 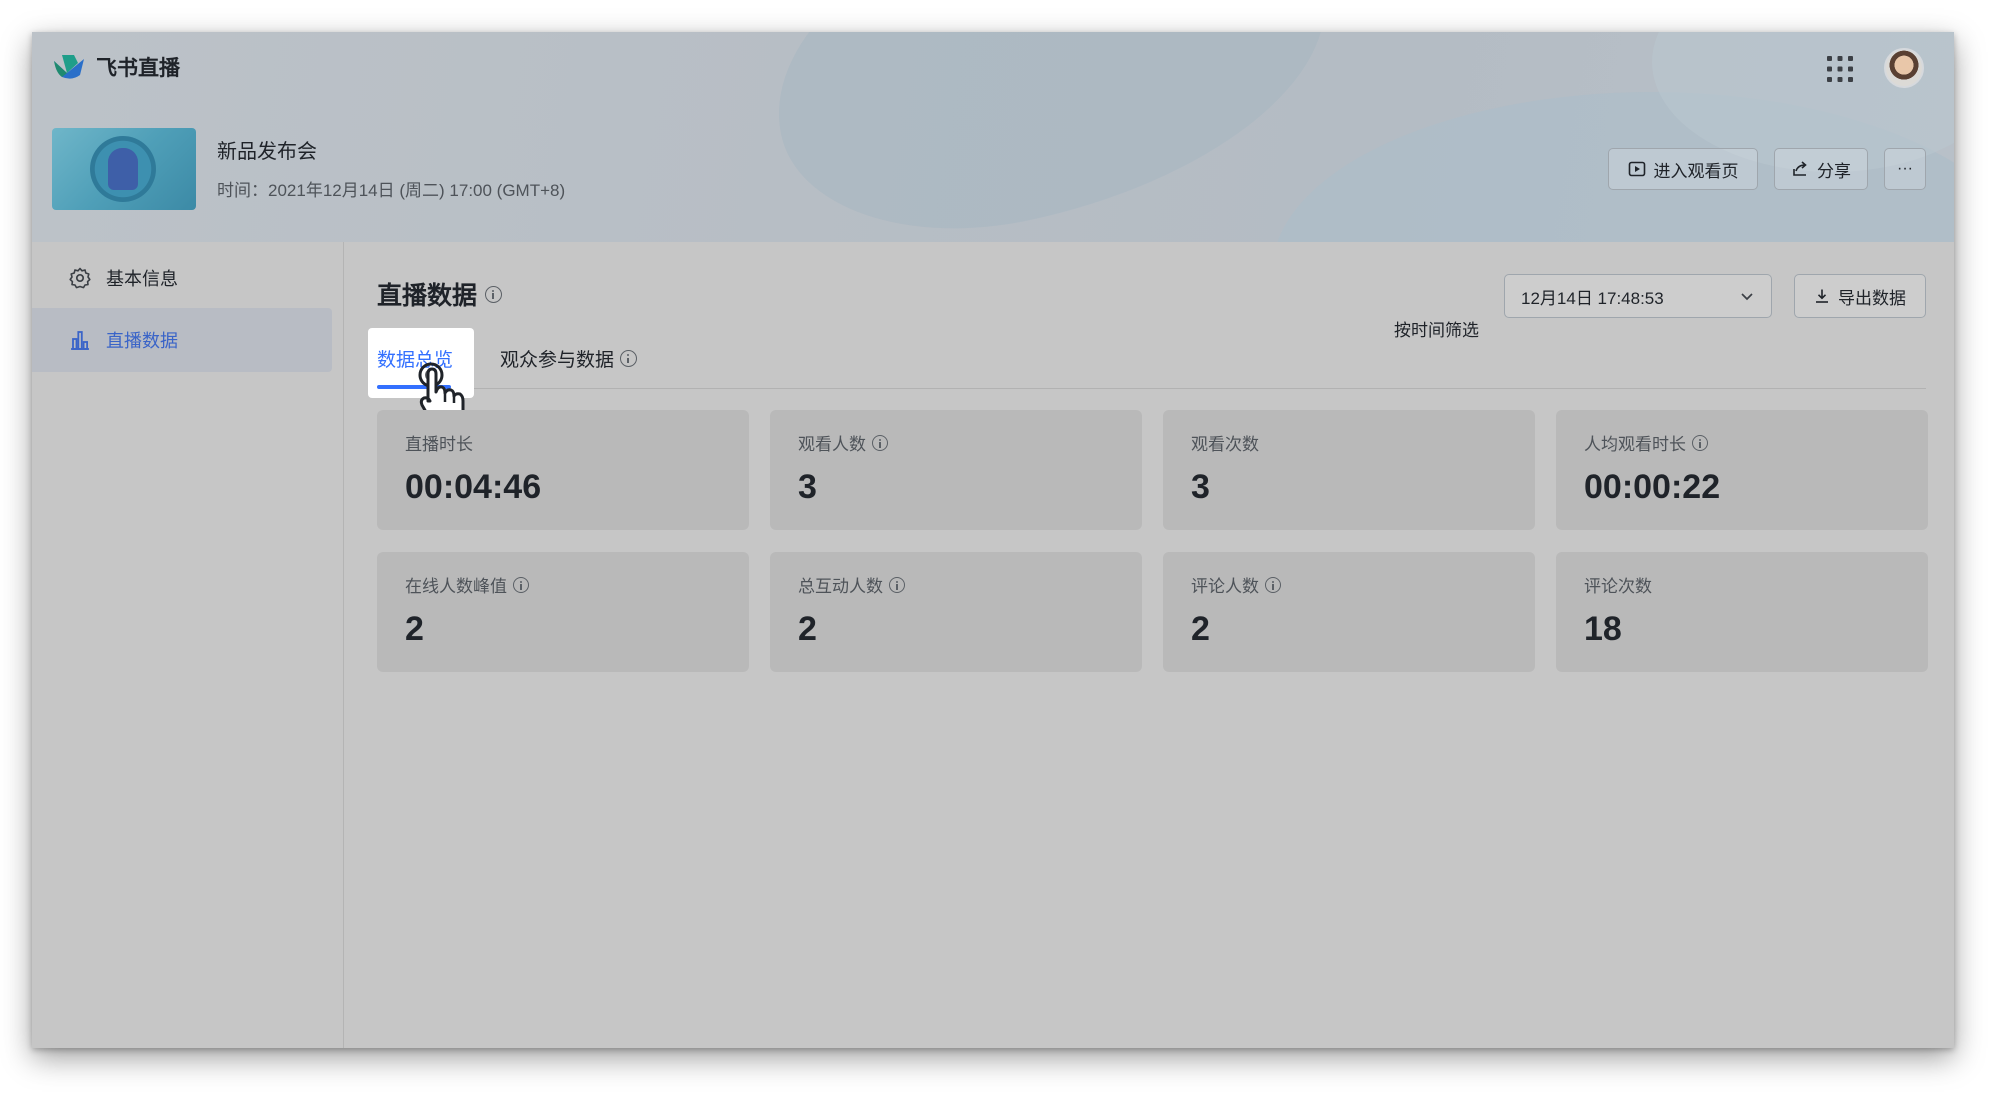 I want to click on app-grid-icon, so click(x=1840, y=69).